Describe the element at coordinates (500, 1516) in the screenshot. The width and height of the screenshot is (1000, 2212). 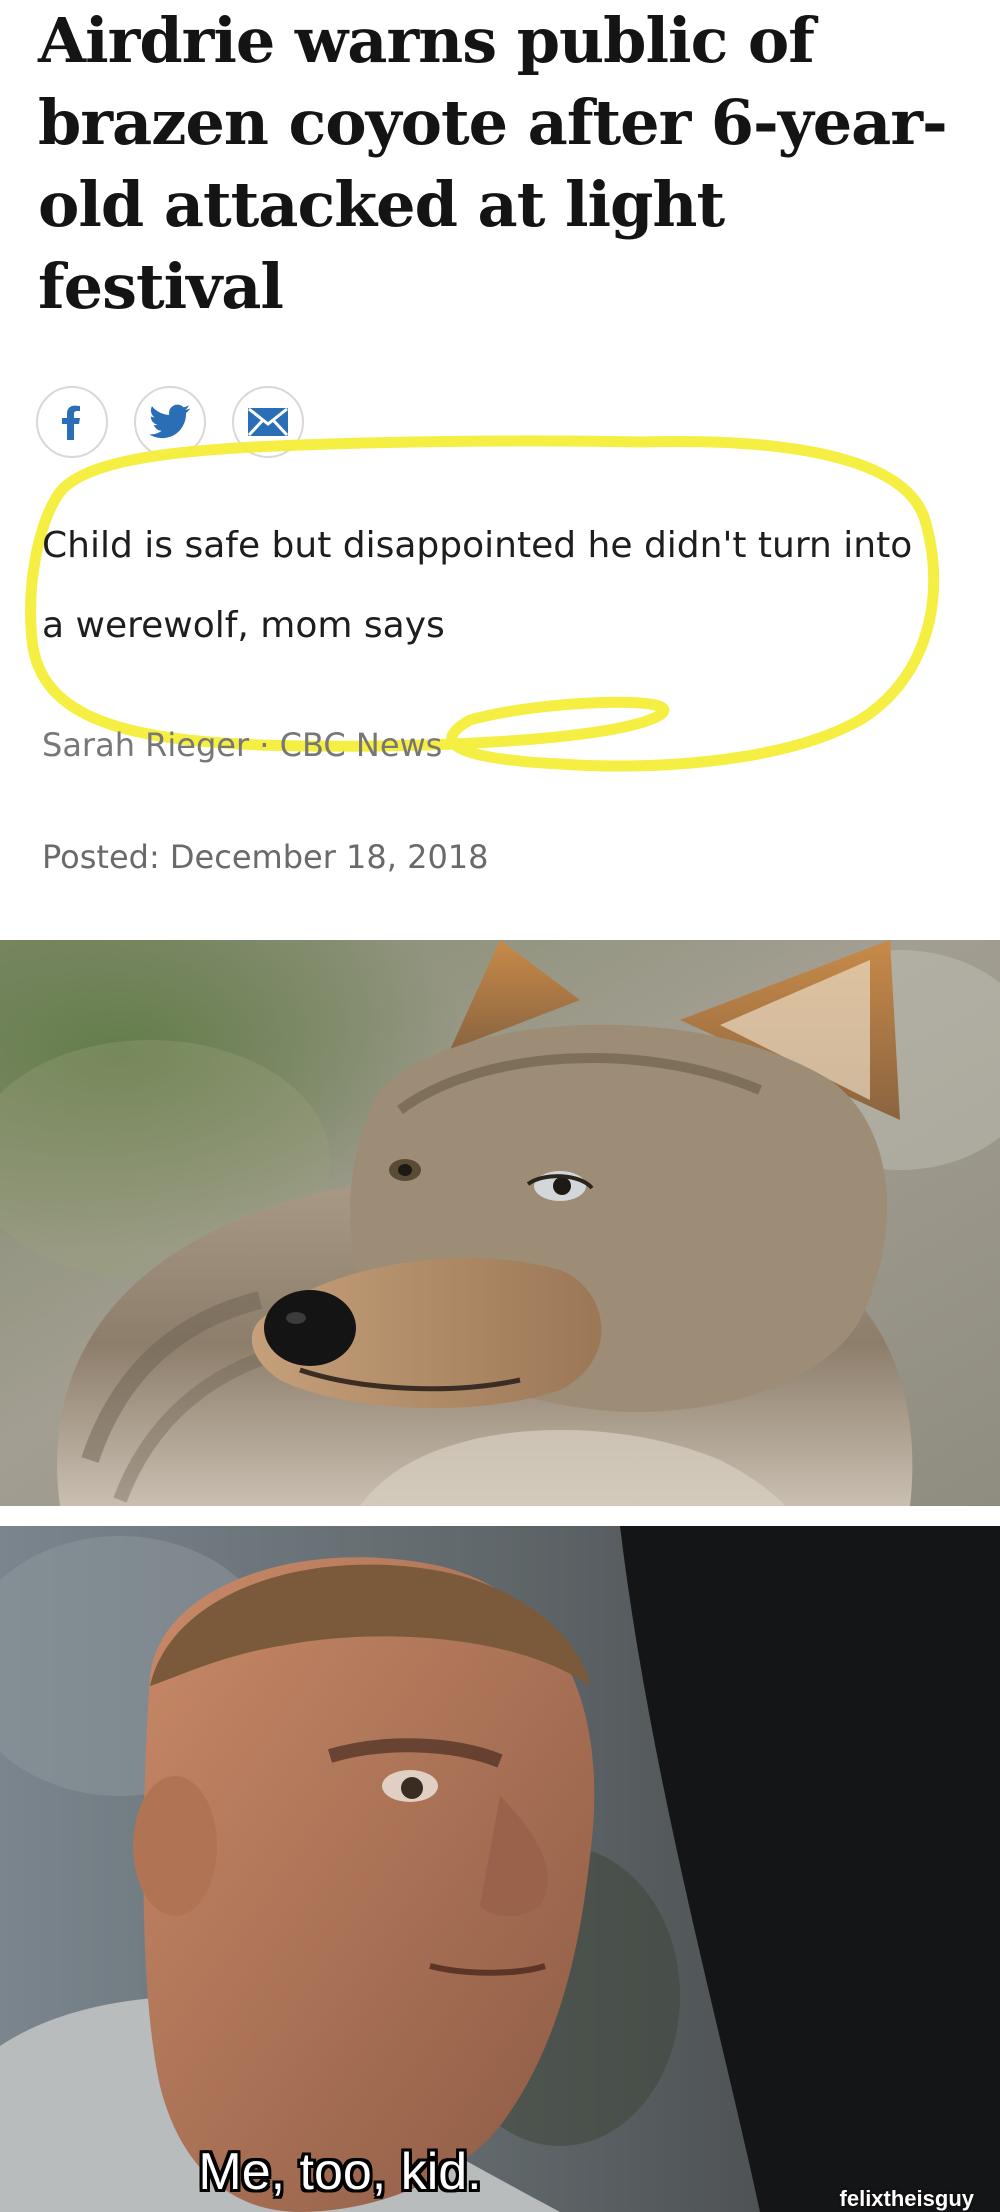
I see `image-divider` at that location.